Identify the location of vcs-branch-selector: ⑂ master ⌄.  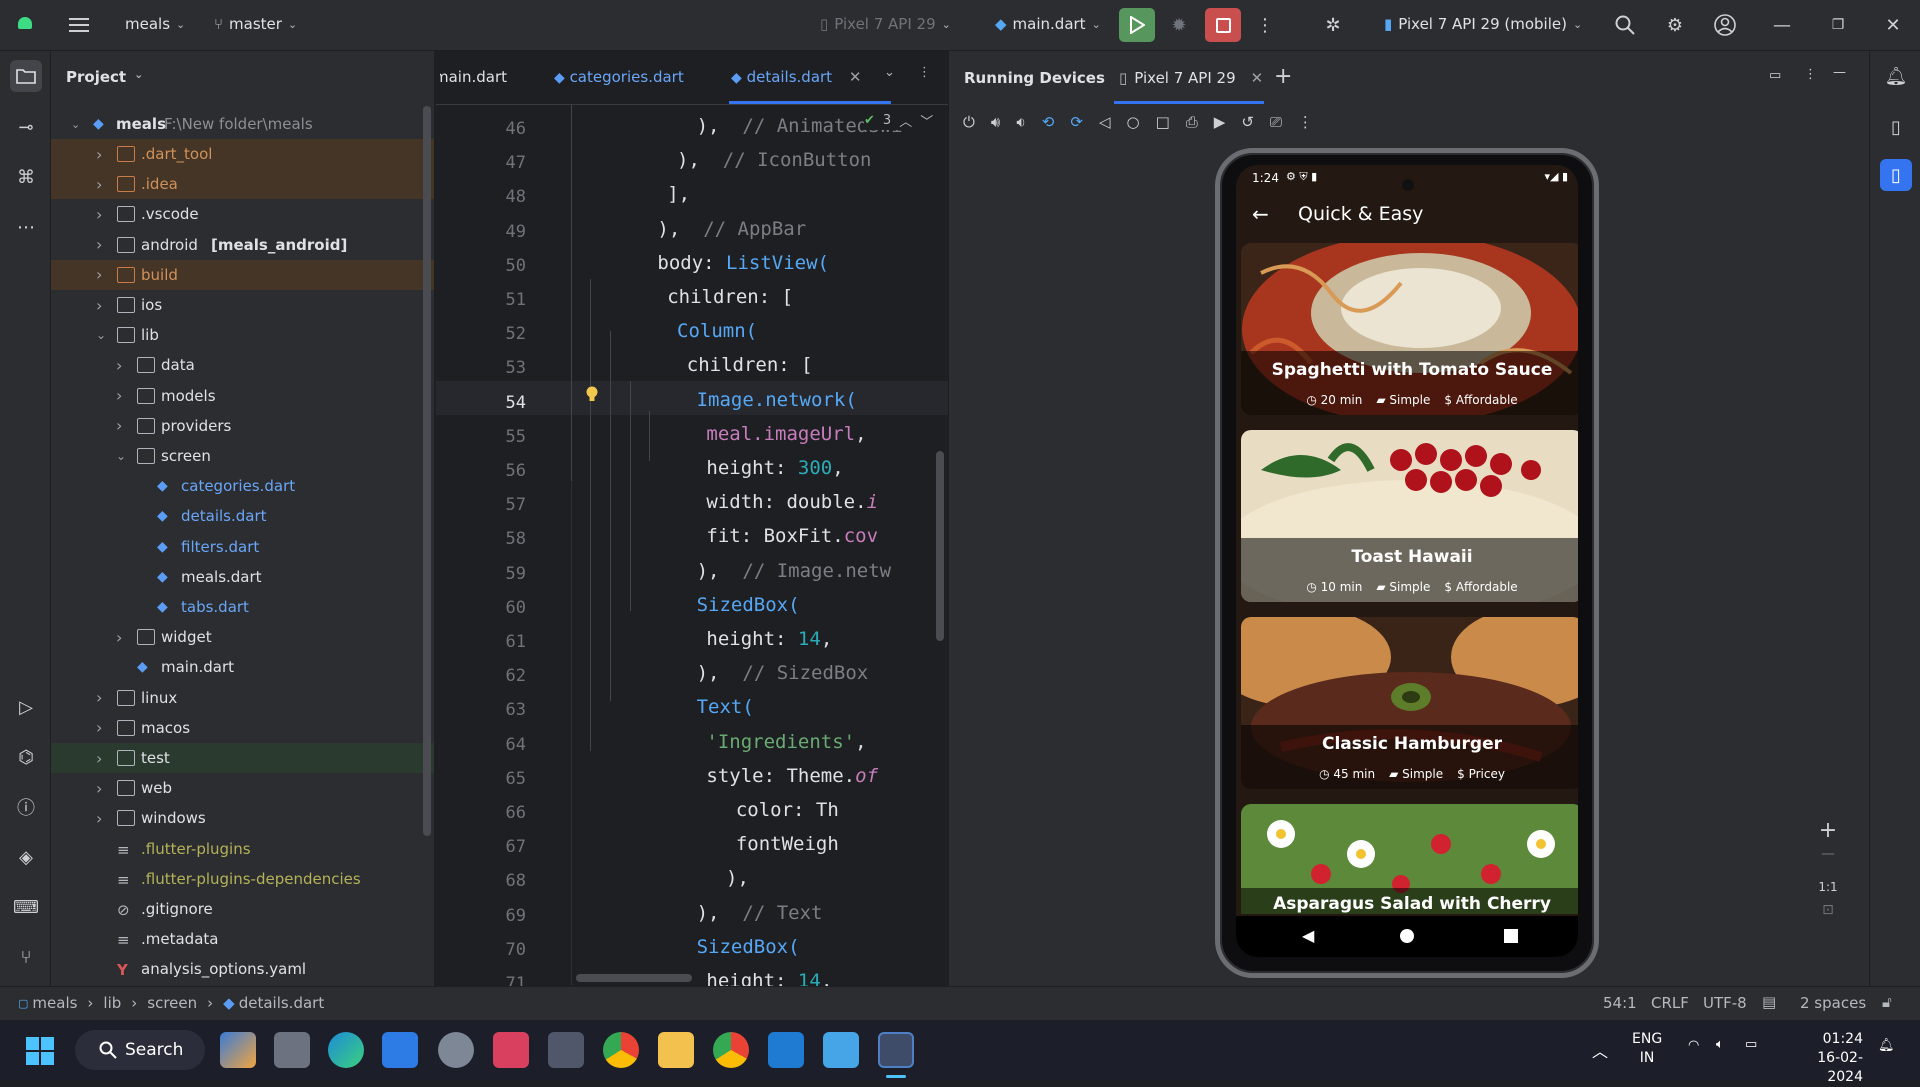
(255, 24).